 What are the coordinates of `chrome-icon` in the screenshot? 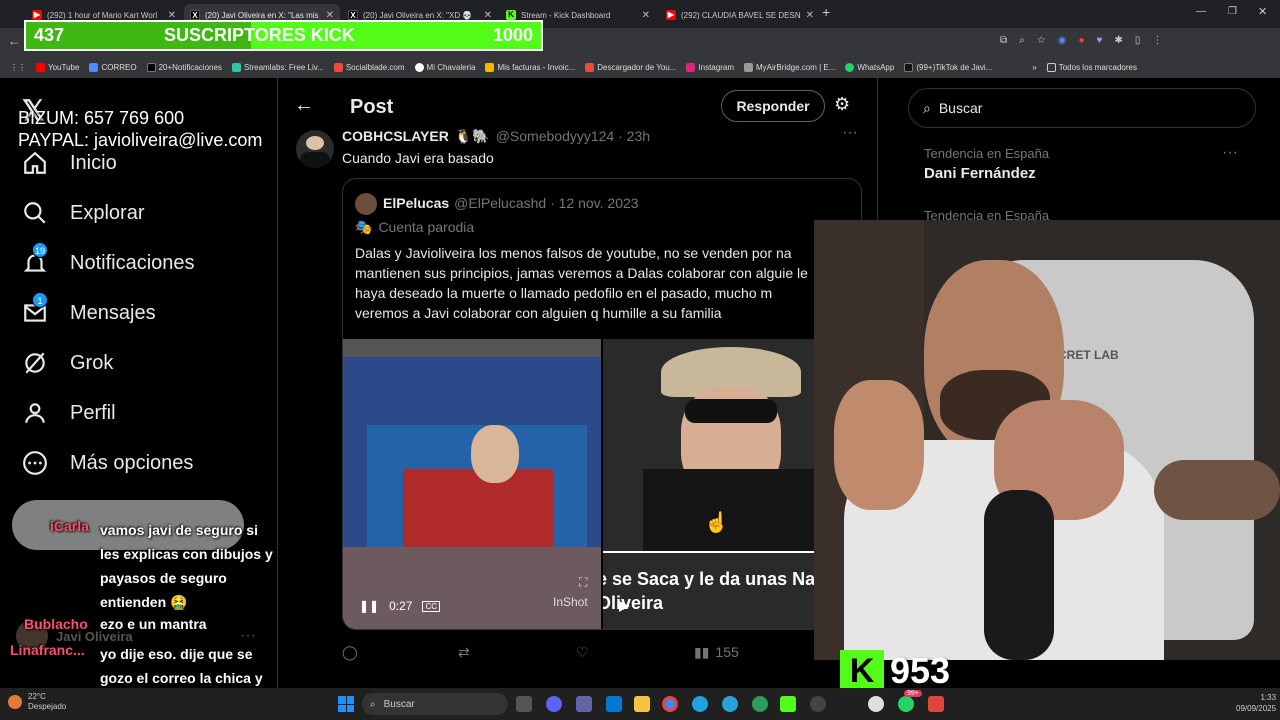 It's located at (670, 704).